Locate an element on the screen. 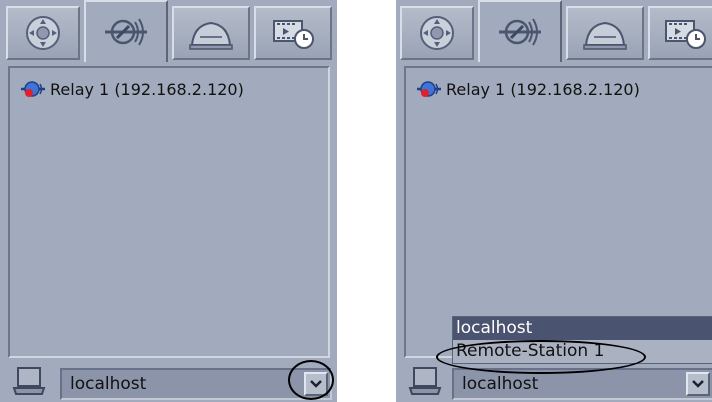 The image size is (712, 402). station-row: localhost is located at coordinates (168, 382).